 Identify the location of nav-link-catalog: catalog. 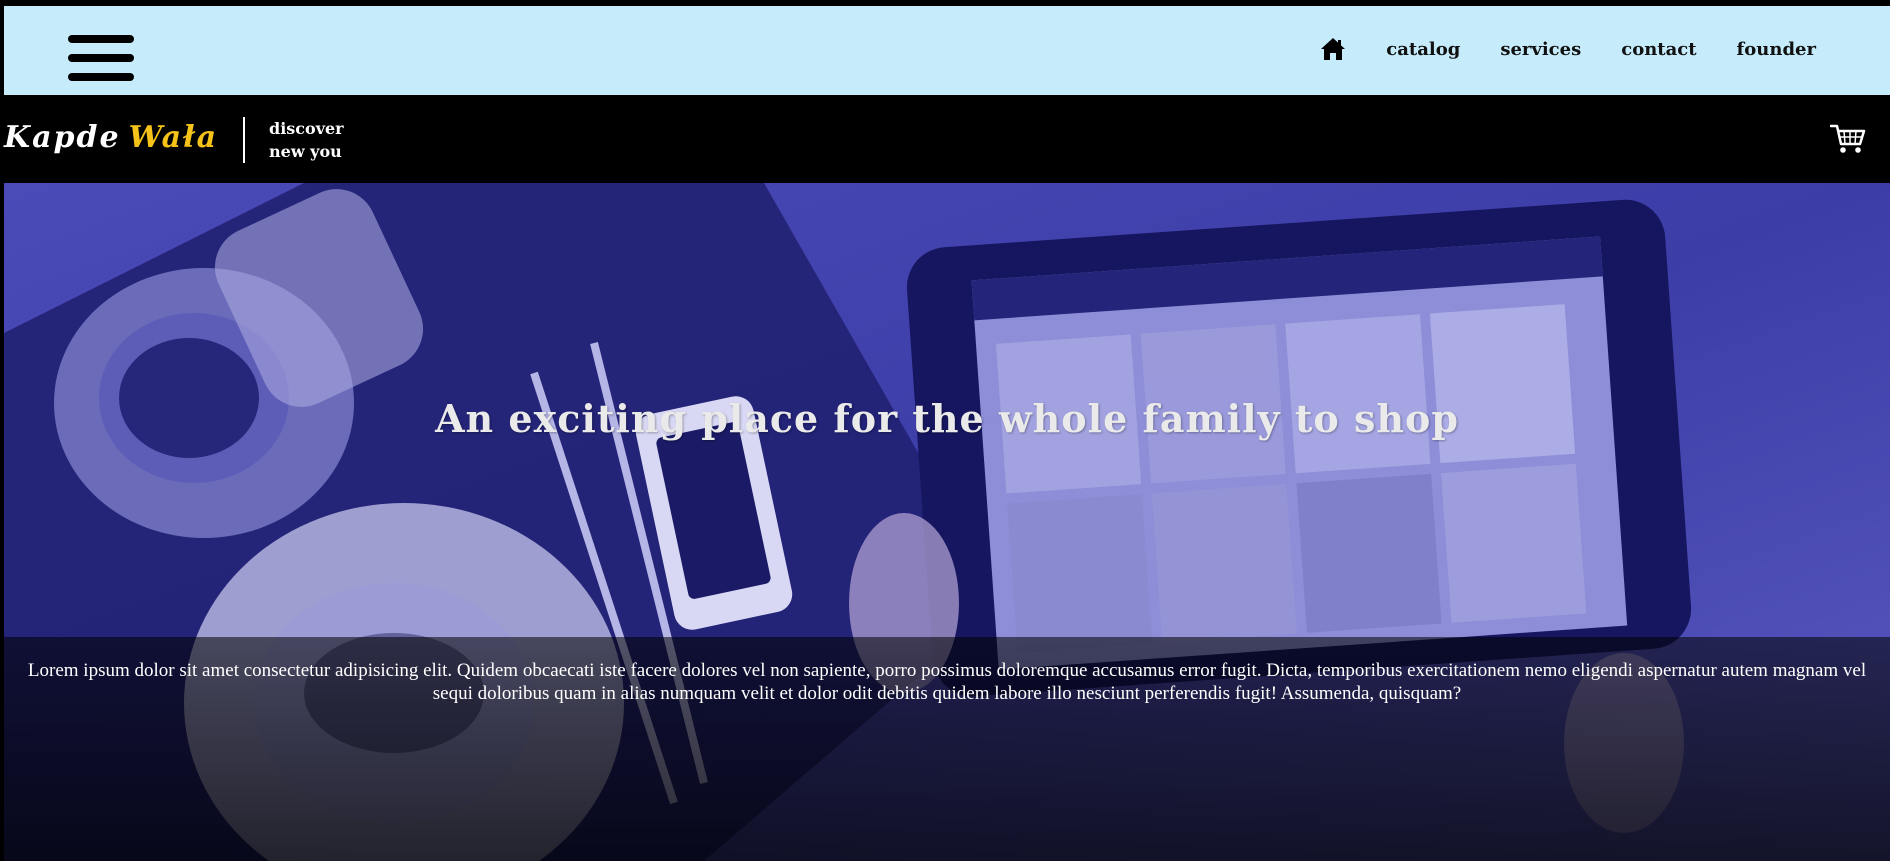
(1423, 49).